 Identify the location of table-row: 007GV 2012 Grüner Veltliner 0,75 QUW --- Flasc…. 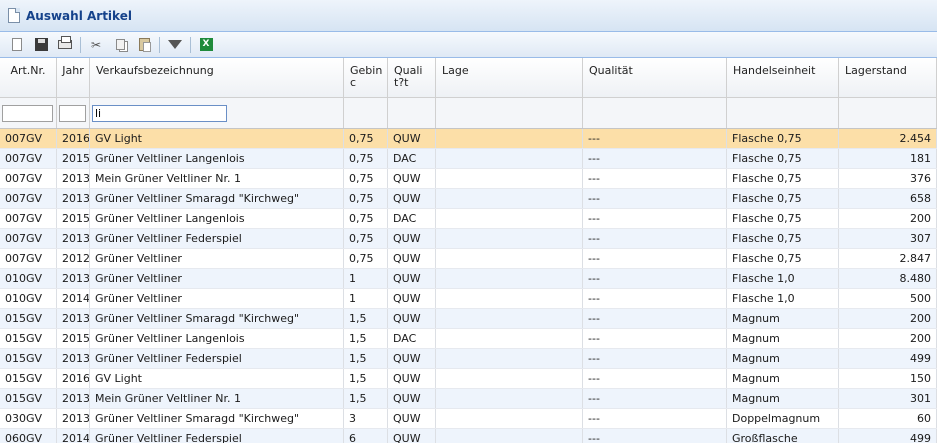
(468, 259).